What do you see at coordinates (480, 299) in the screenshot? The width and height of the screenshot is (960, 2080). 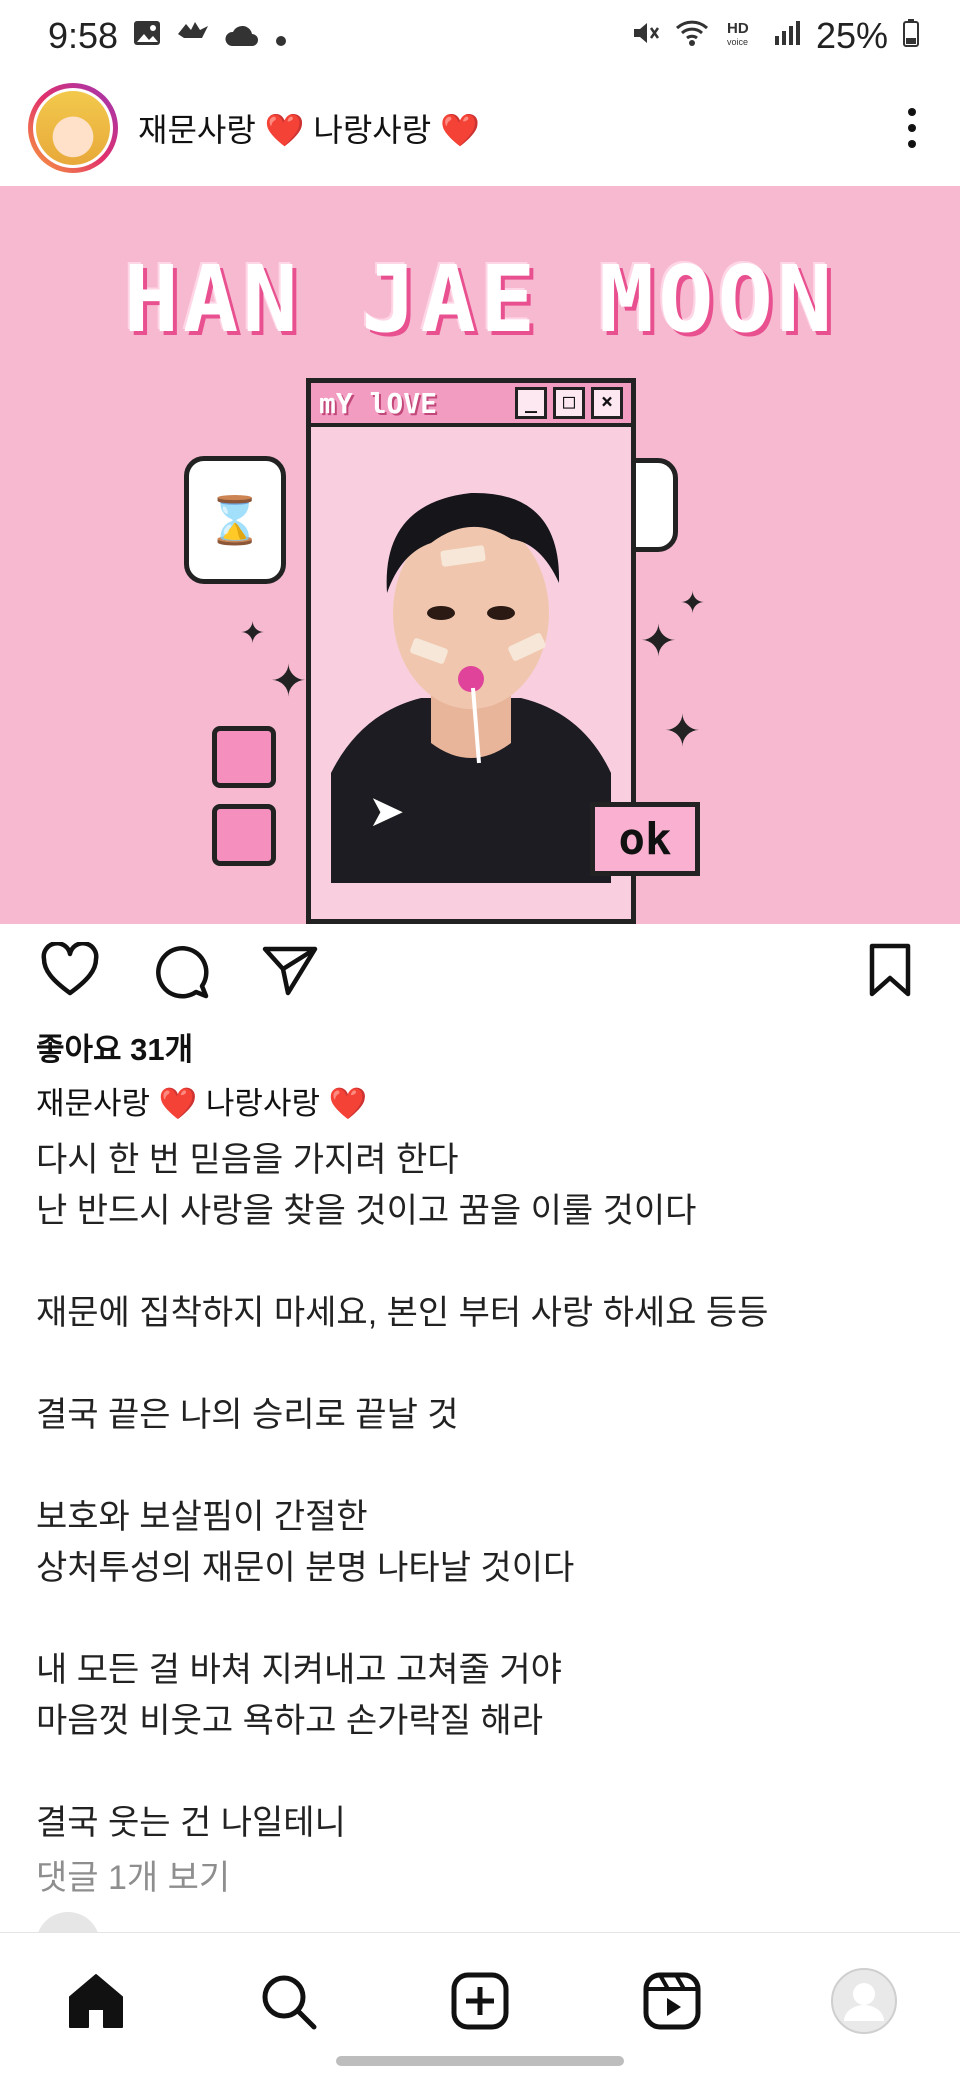 I see `image-title-text: HAN JAE MOON` at bounding box center [480, 299].